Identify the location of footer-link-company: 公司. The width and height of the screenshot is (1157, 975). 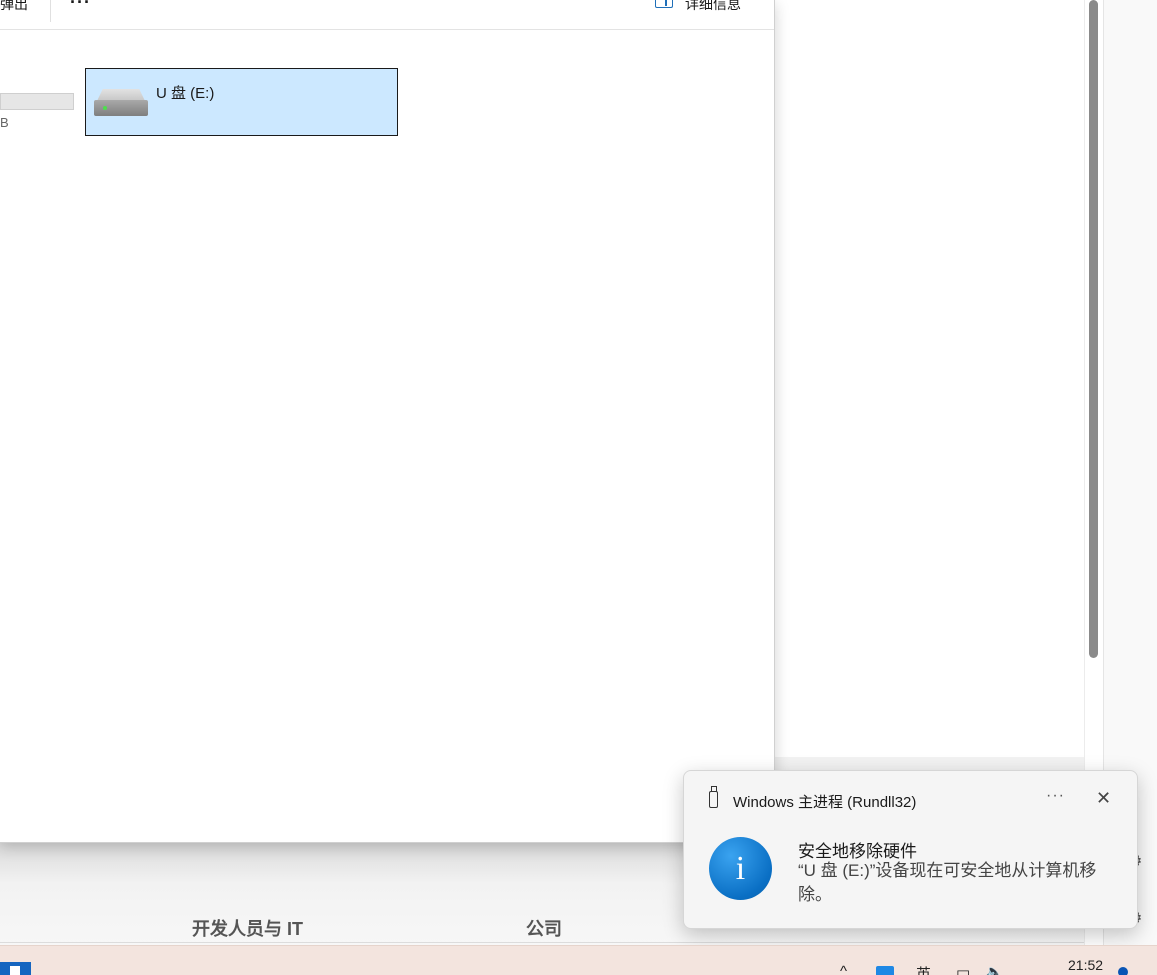
(544, 928).